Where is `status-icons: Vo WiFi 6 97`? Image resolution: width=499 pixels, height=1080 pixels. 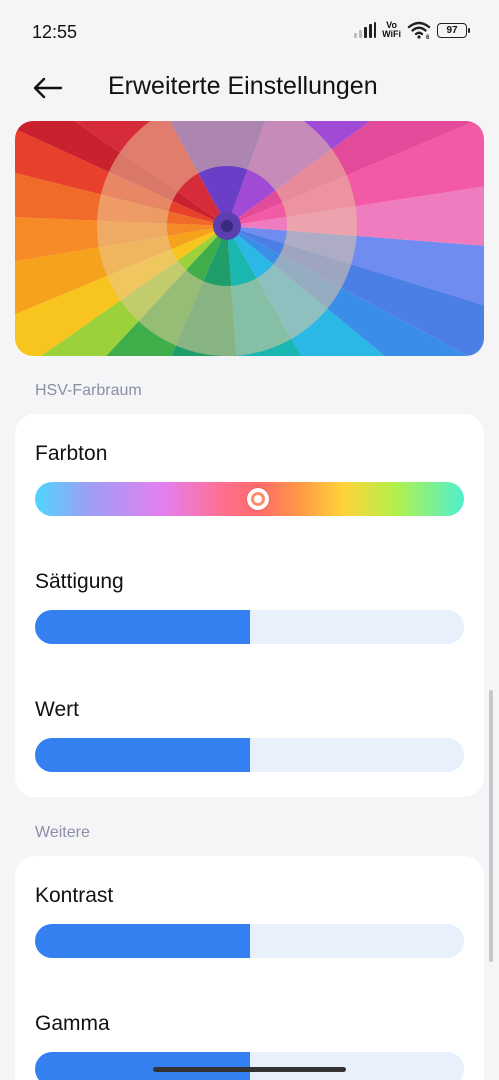
status-icons: Vo WiFi 6 97 is located at coordinates (412, 30).